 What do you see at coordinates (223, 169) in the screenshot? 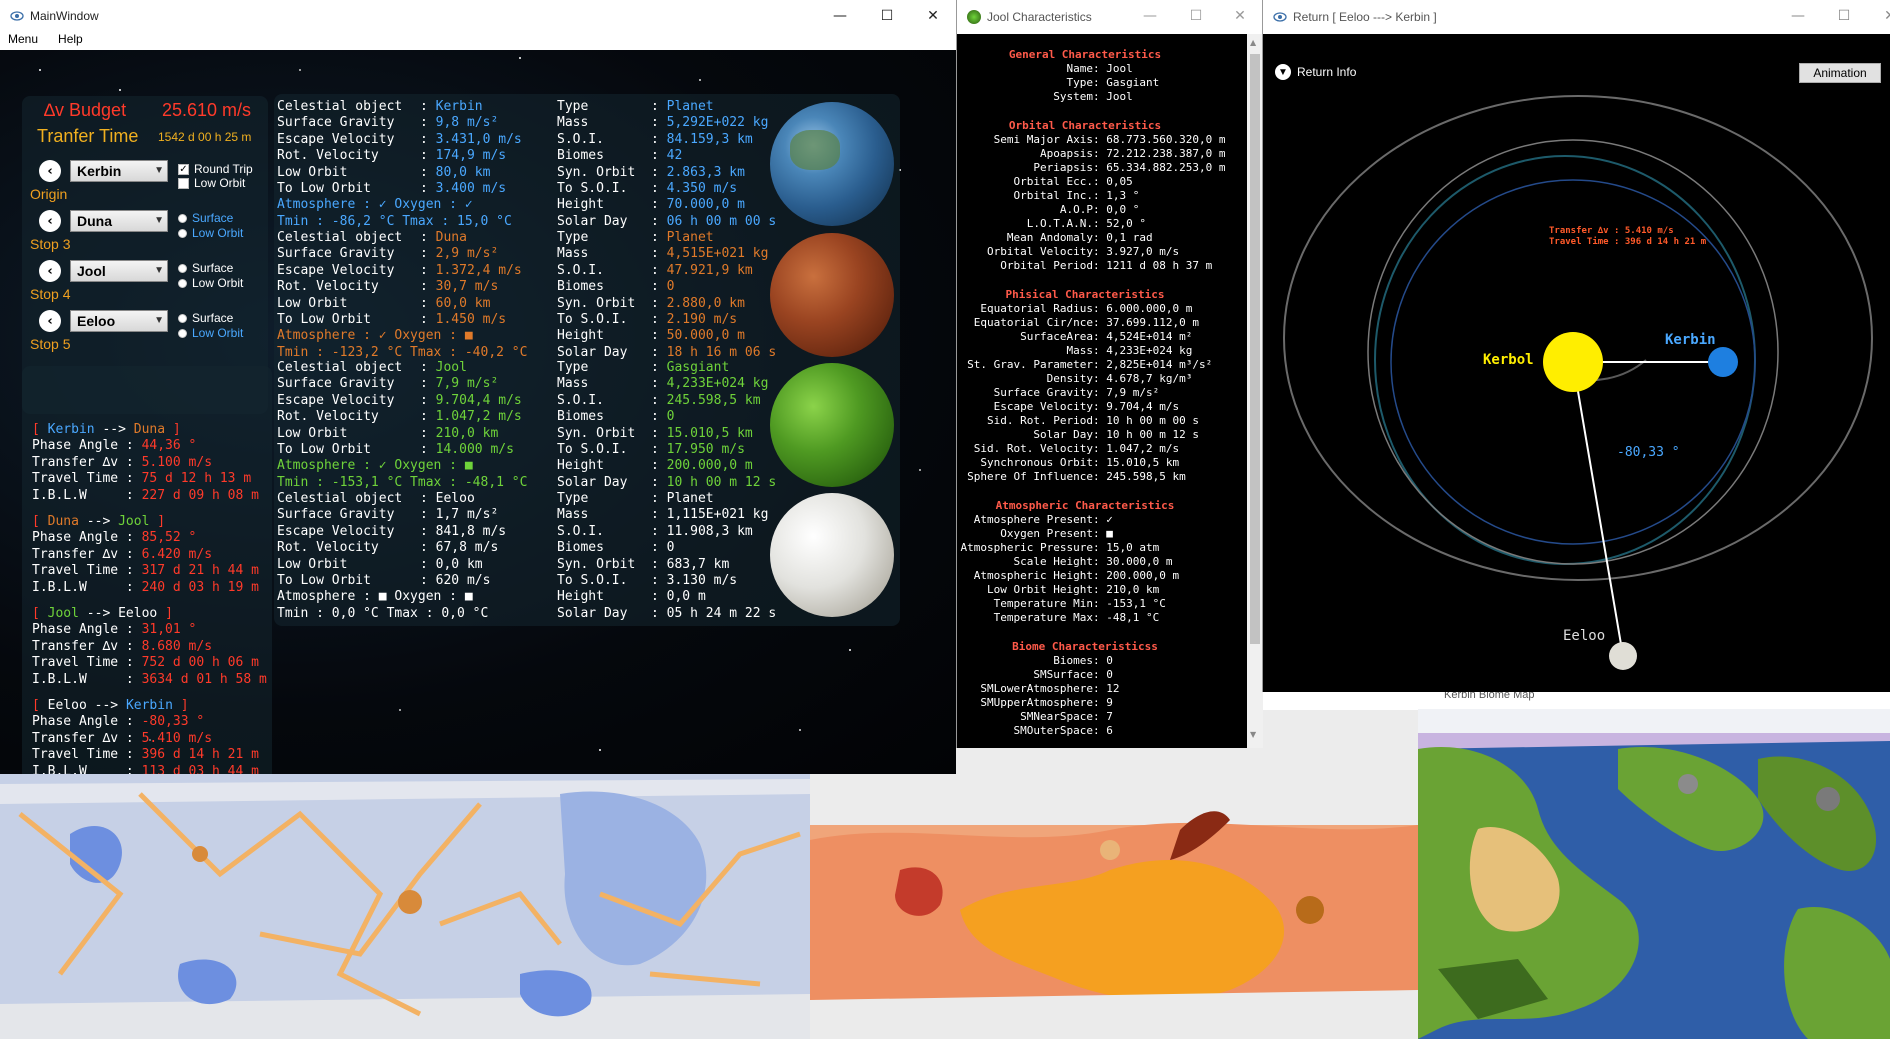
I see `round-trip-label: Round Trip` at bounding box center [223, 169].